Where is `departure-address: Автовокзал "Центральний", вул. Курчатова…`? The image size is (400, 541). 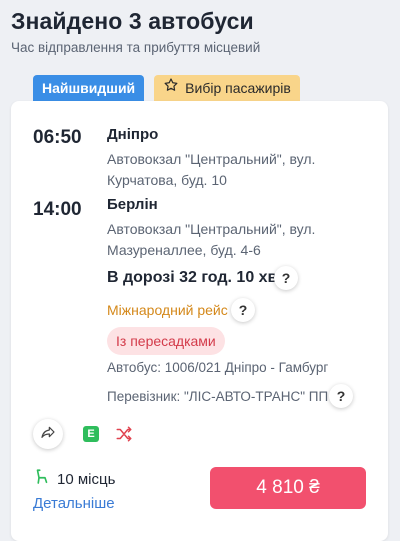 departure-address: Автовокзал "Центральний", вул. Курчатова… is located at coordinates (211, 169).